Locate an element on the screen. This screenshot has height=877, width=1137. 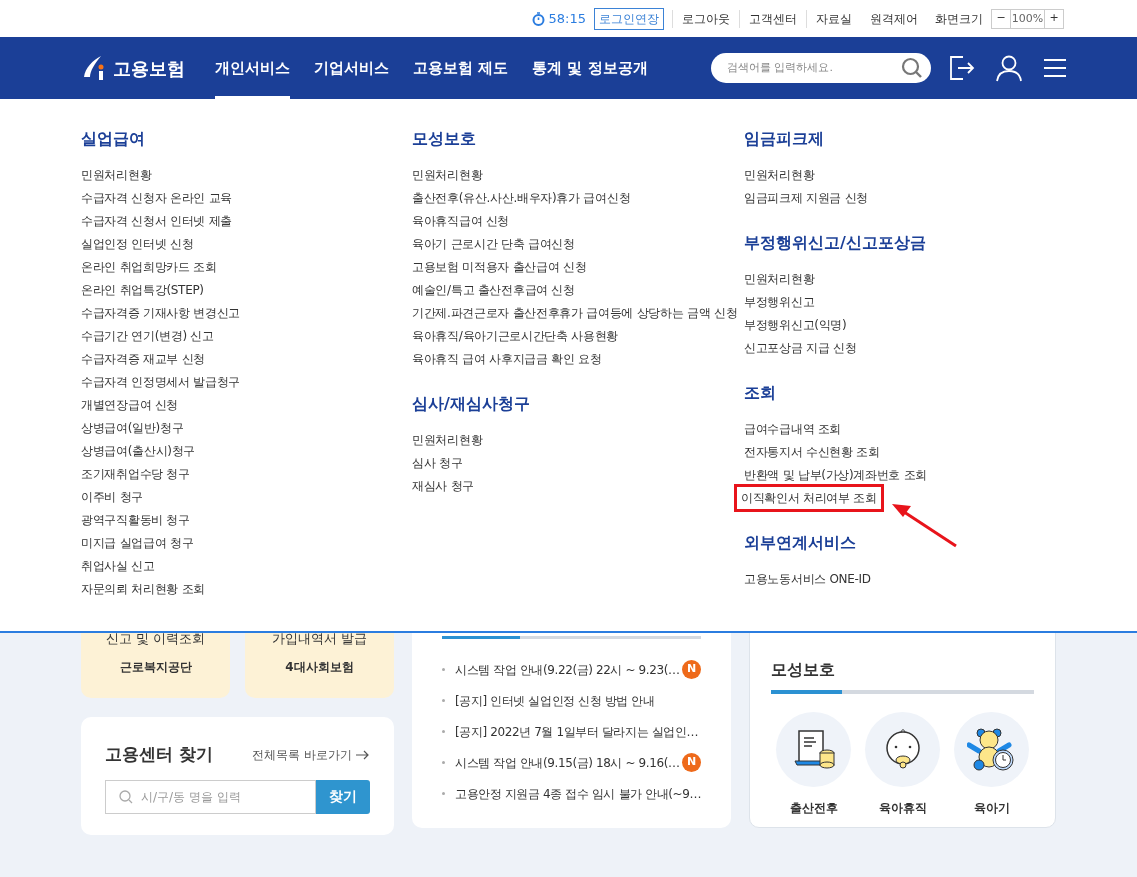
menu-section-title: 조회 is located at coordinates (760, 393).